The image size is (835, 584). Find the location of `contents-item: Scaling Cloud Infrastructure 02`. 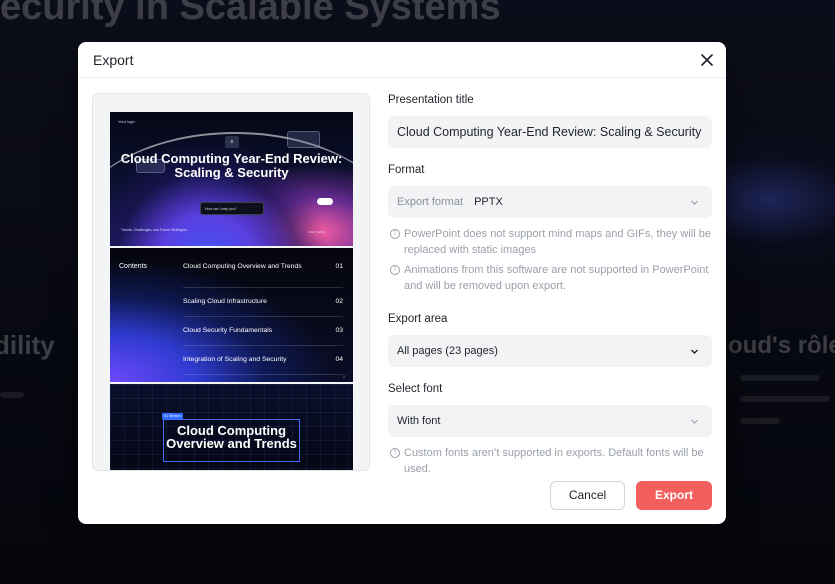

contents-item: Scaling Cloud Infrastructure 02 is located at coordinates (263, 302).